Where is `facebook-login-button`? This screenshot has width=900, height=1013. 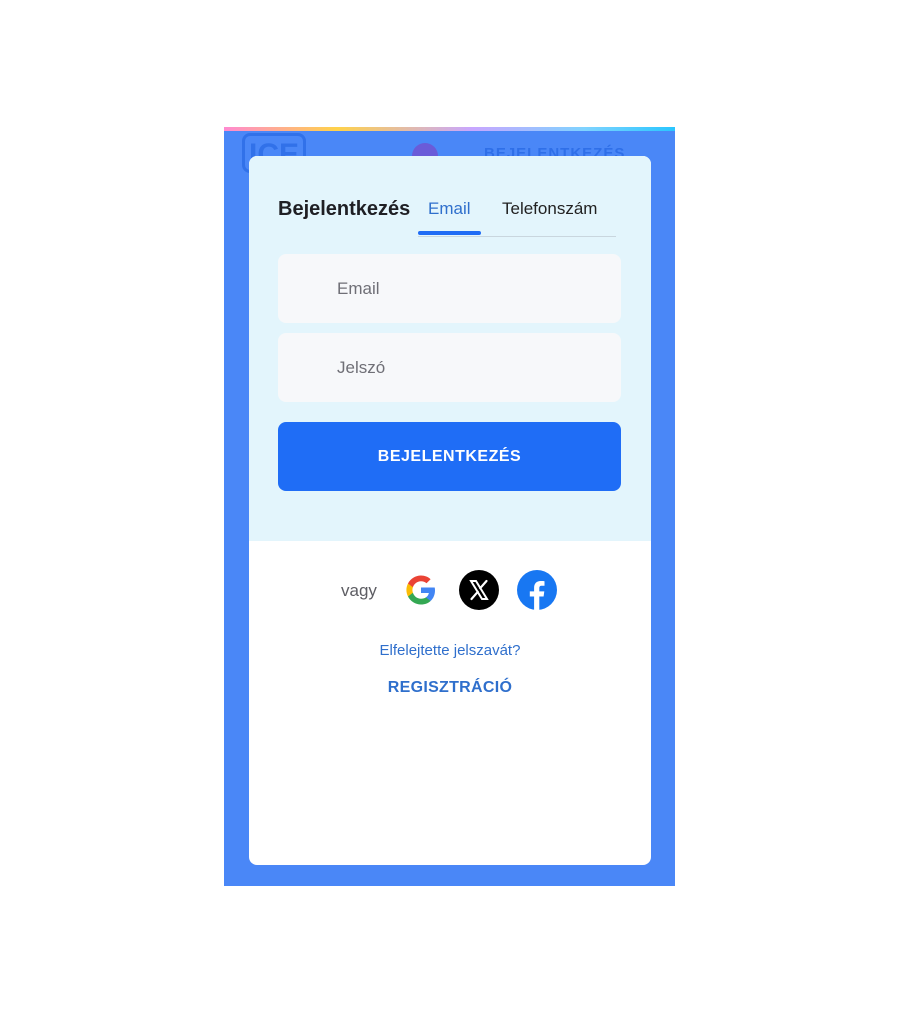 facebook-login-button is located at coordinates (537, 590).